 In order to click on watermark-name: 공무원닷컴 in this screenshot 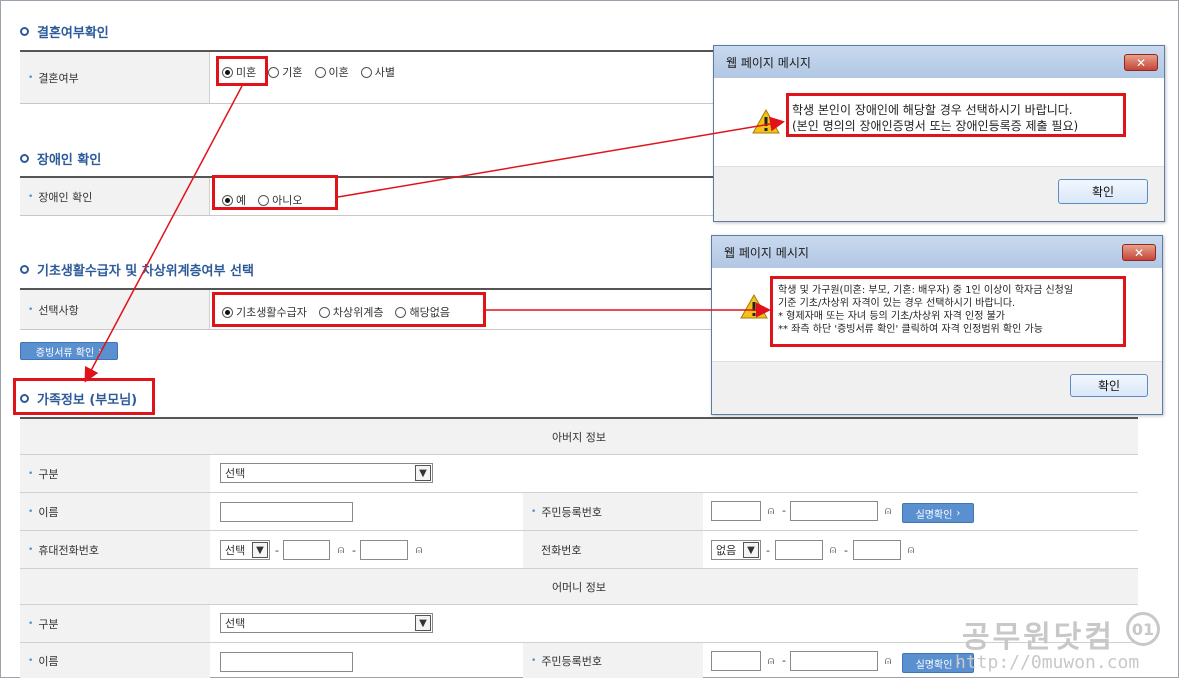, I will do `click(1038, 637)`.